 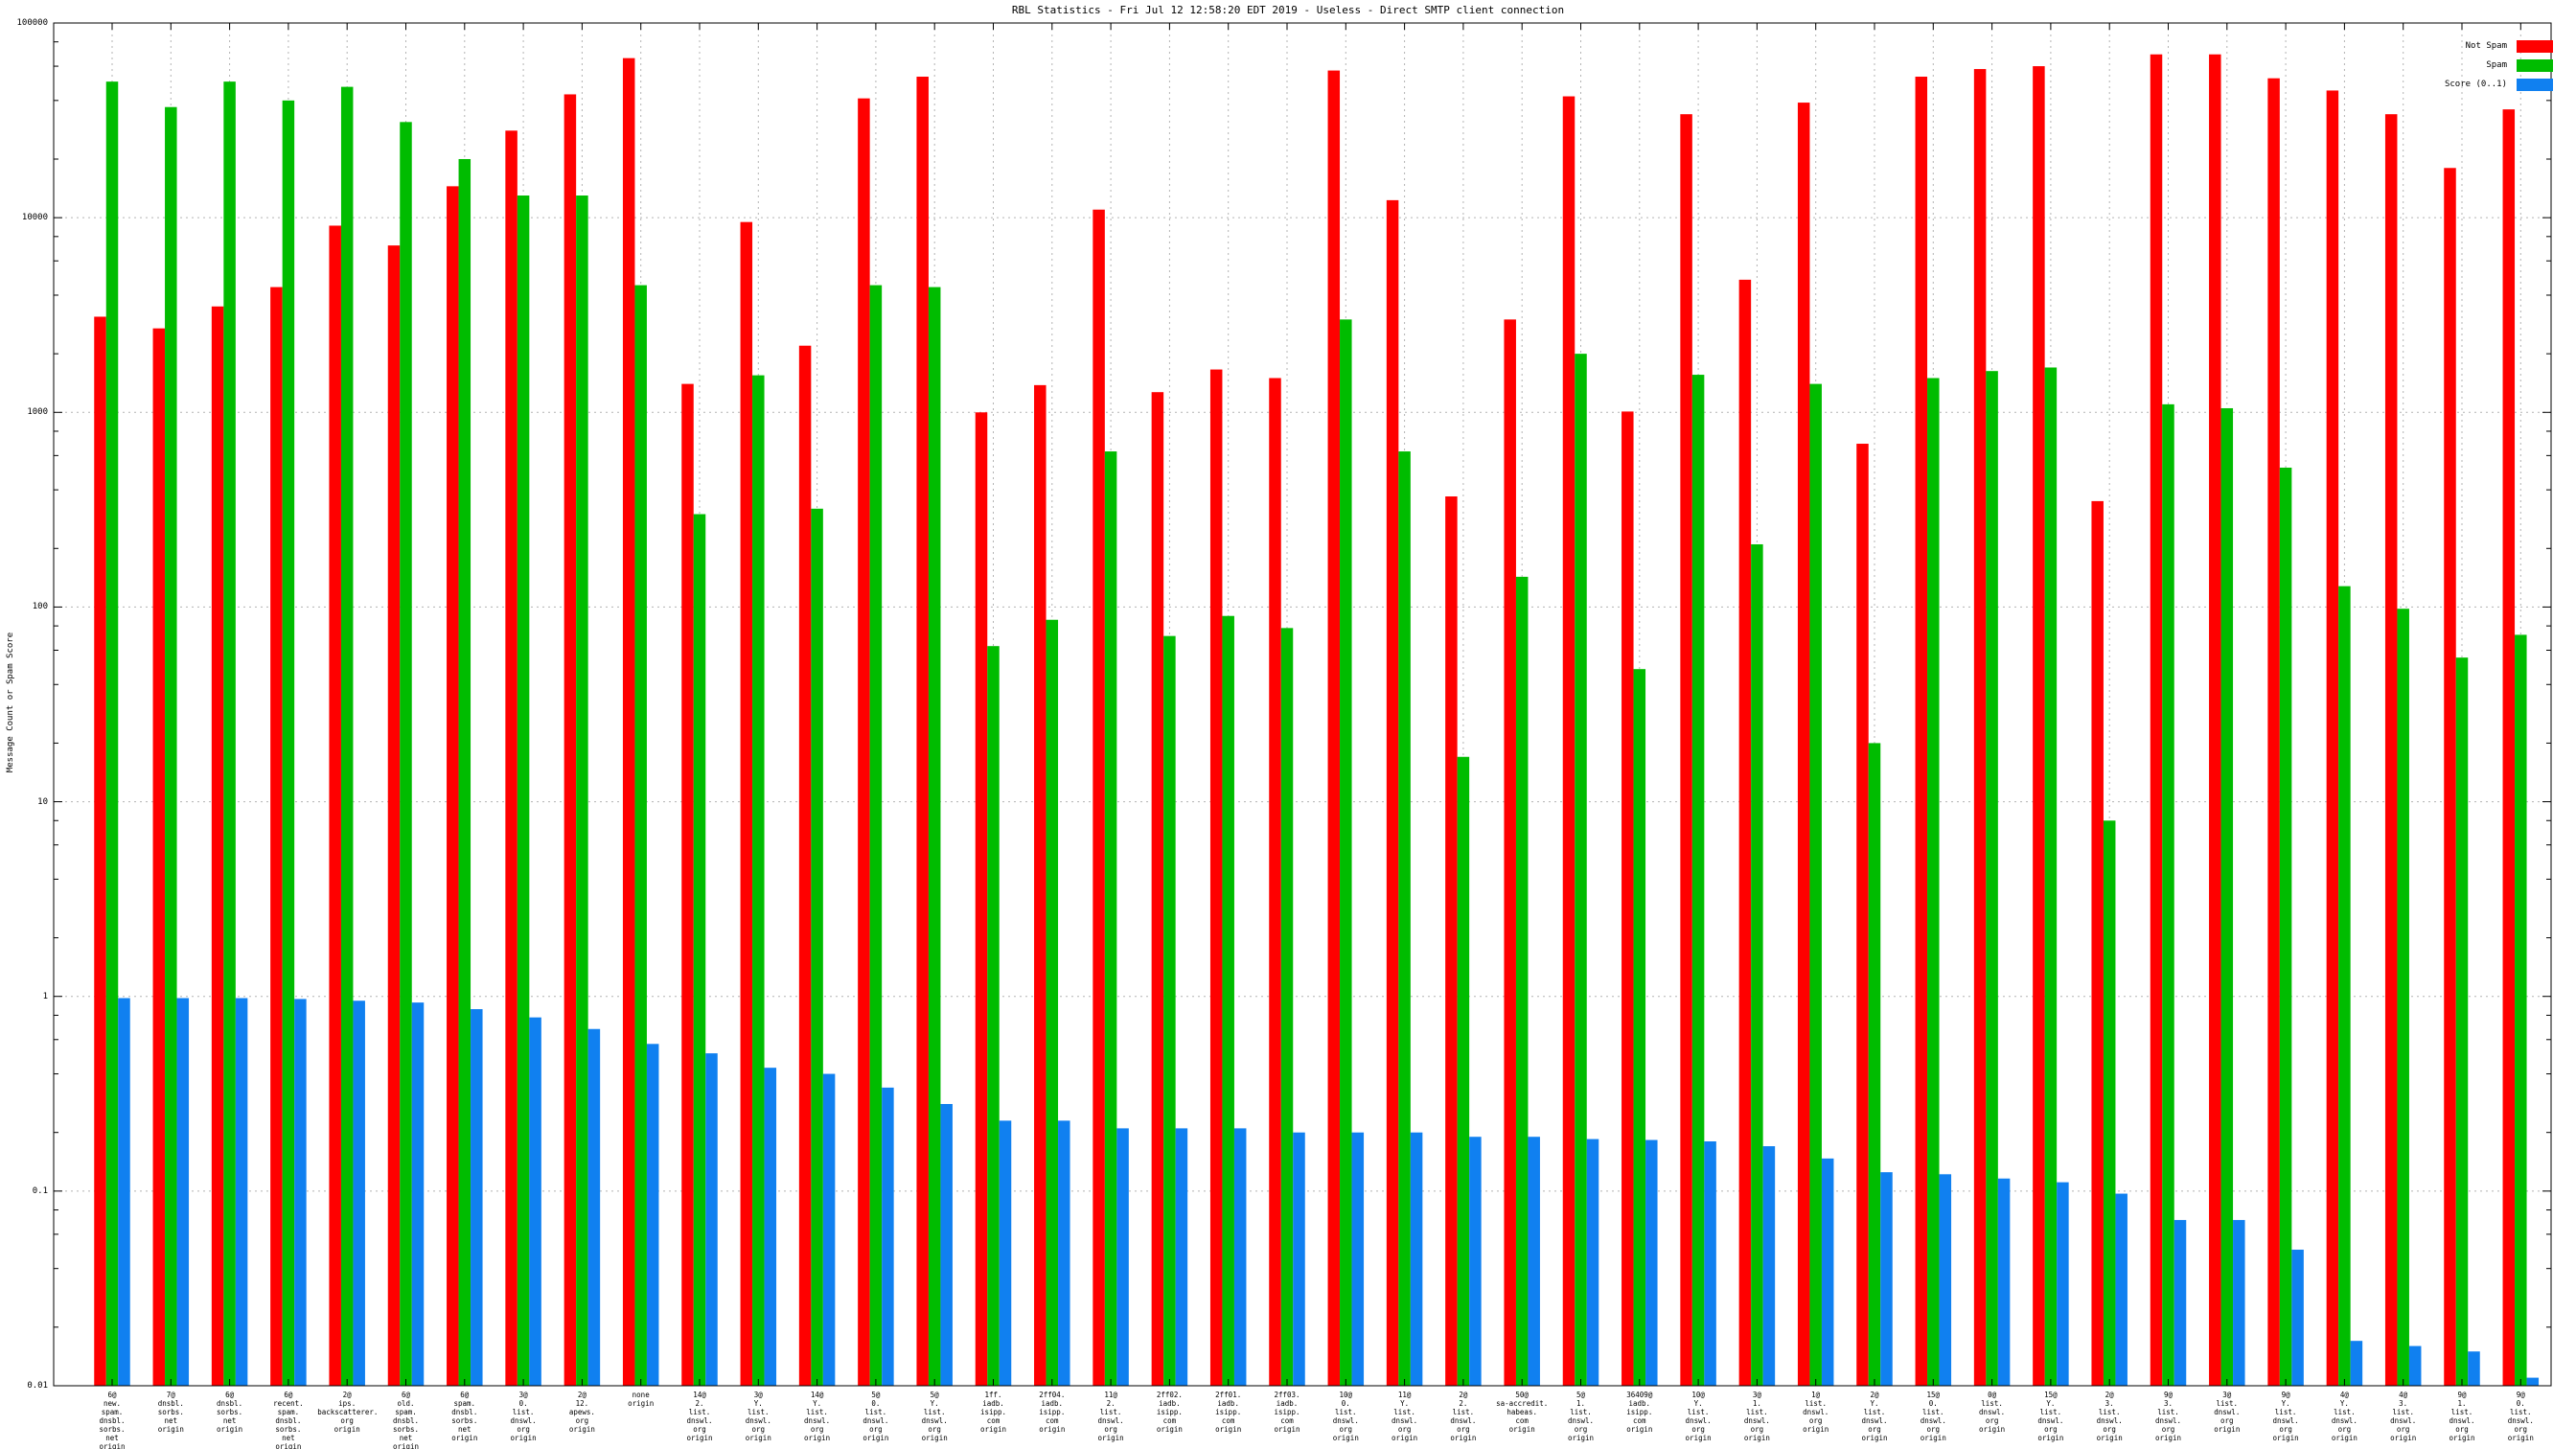 I want to click on legend-item-score: Score (0..1), so click(x=2417, y=85).